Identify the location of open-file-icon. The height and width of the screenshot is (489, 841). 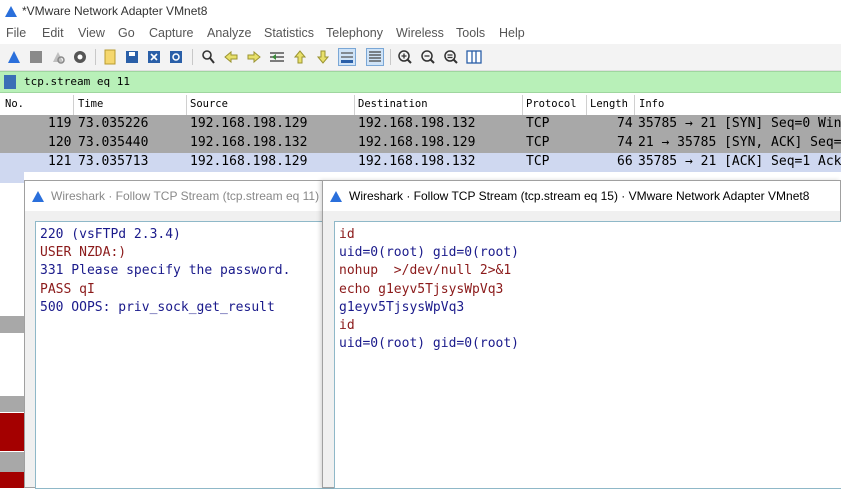
(110, 57).